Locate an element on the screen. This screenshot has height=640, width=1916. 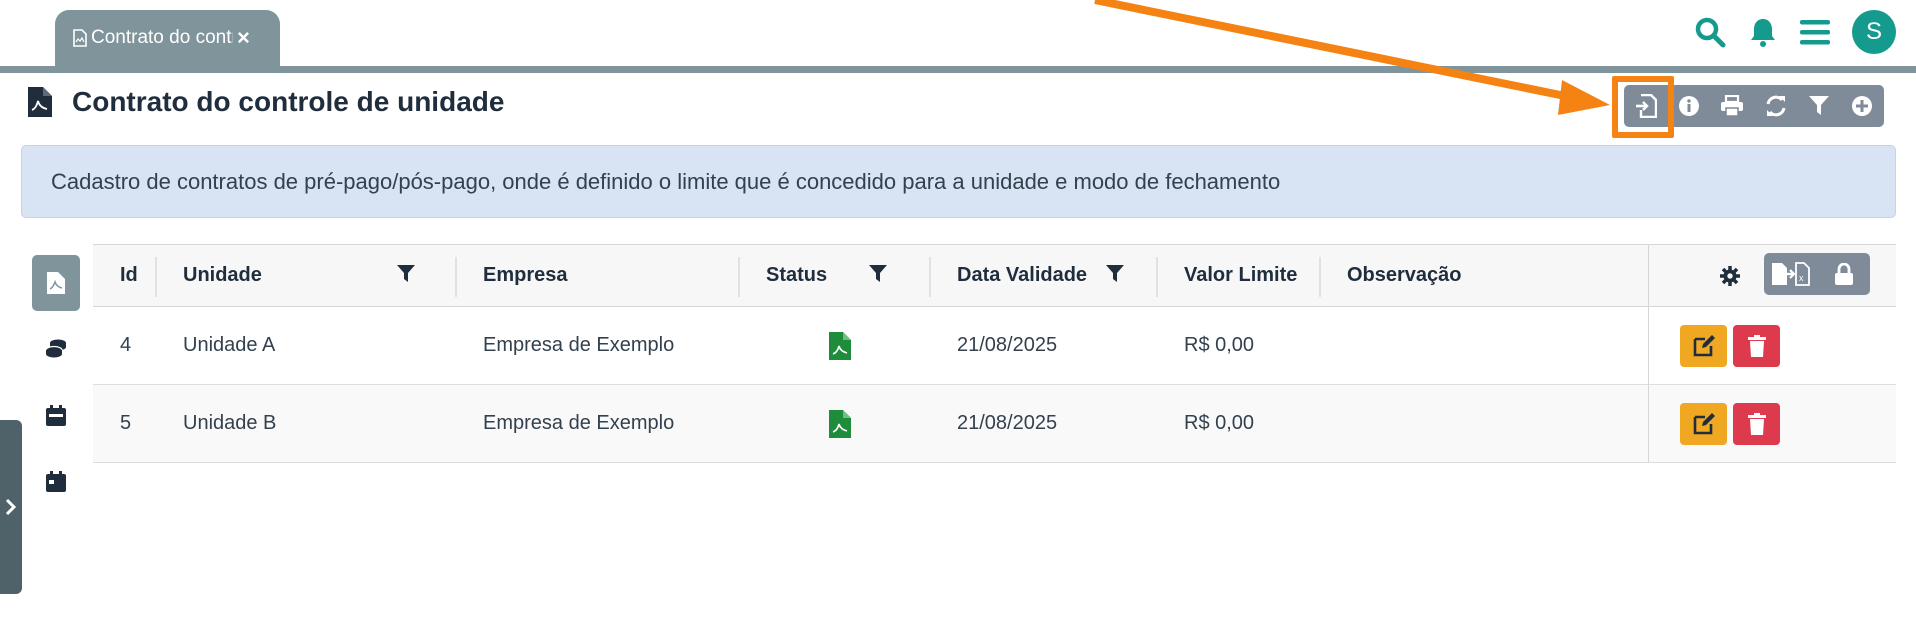
search-icon is located at coordinates (1710, 32).